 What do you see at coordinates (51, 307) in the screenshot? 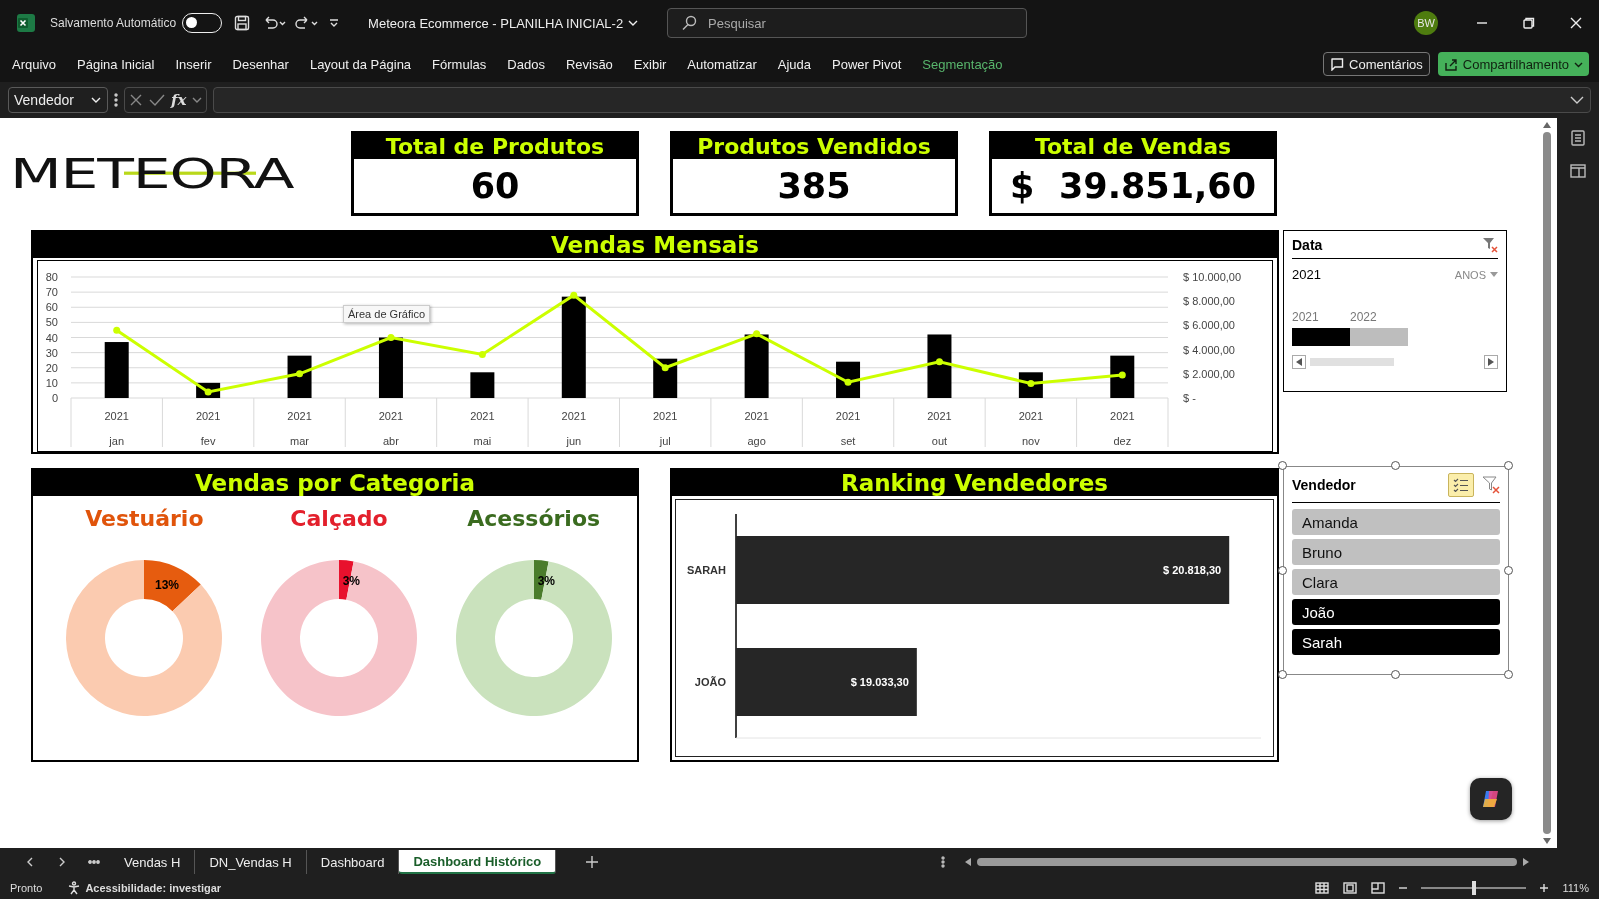
I see `axis-label: 60` at bounding box center [51, 307].